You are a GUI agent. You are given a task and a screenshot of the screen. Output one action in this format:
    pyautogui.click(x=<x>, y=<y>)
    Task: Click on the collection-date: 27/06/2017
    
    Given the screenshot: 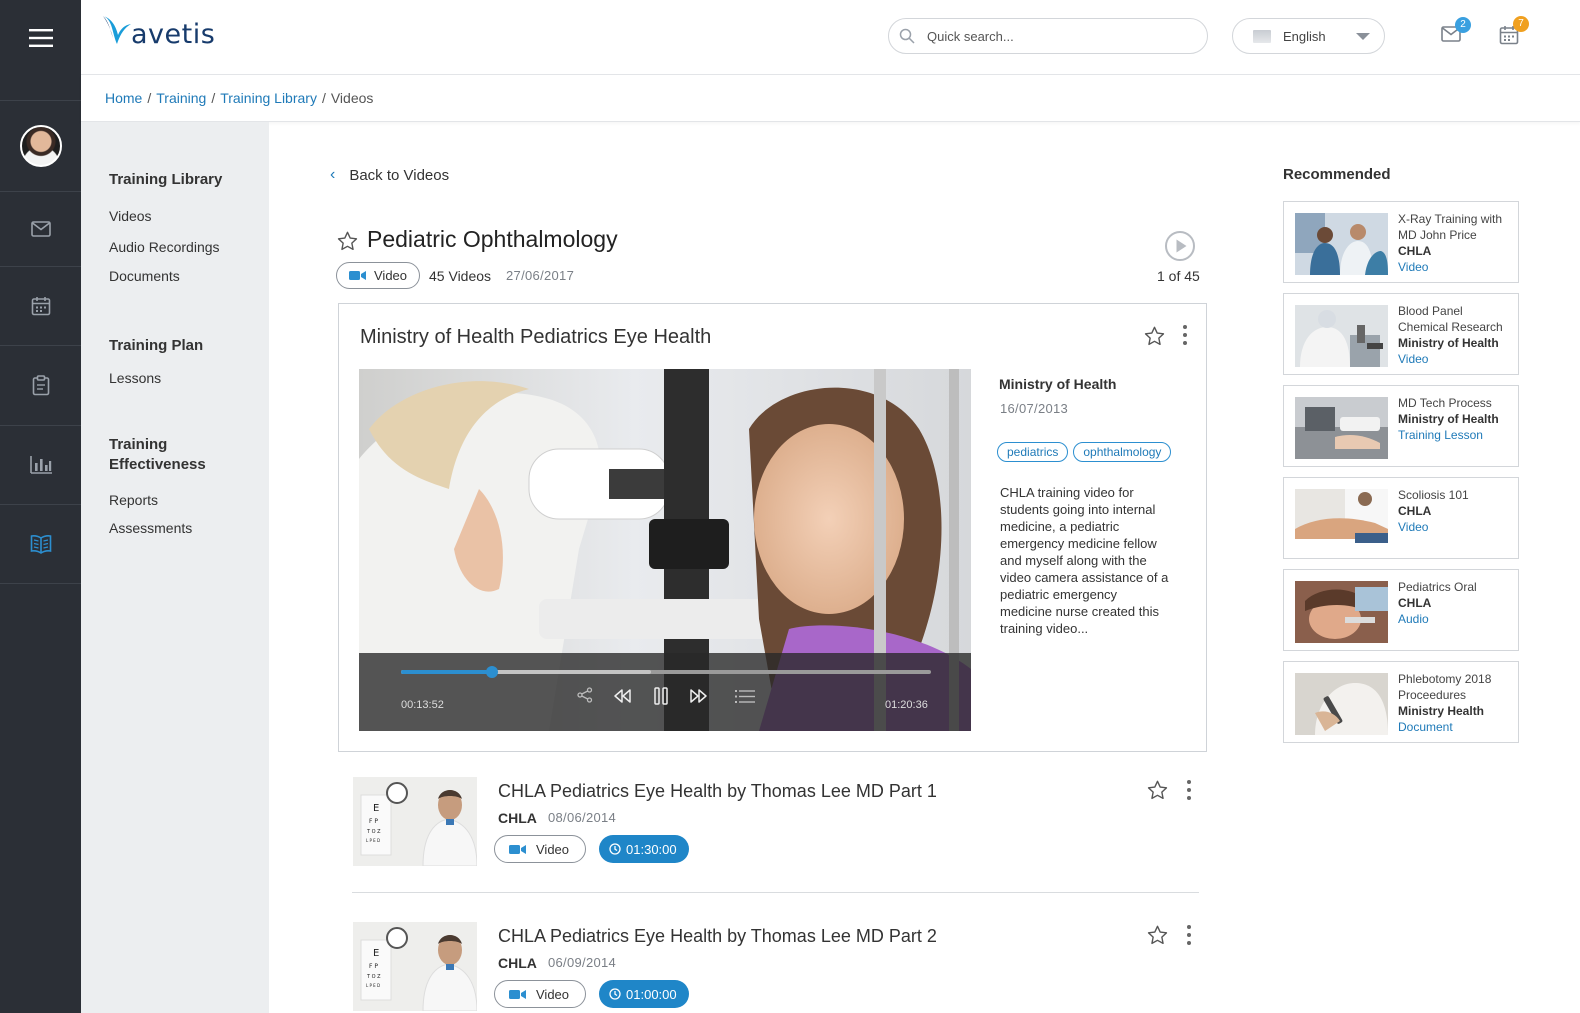 What is the action you would take?
    pyautogui.click(x=540, y=275)
    